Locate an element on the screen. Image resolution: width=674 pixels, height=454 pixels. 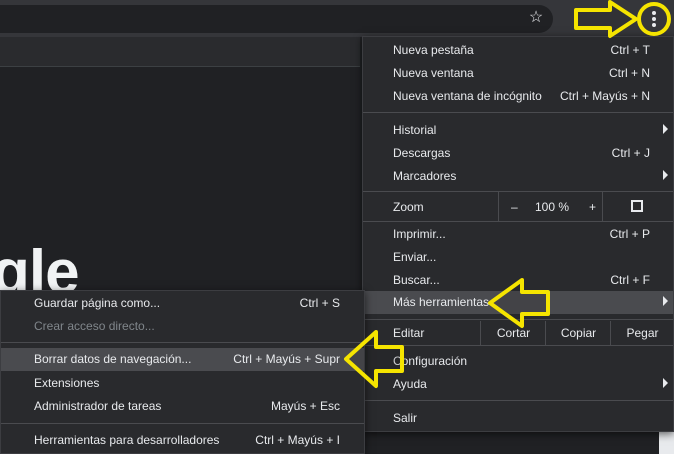
menu-item-label: Más herramientas is located at coordinates (441, 302).